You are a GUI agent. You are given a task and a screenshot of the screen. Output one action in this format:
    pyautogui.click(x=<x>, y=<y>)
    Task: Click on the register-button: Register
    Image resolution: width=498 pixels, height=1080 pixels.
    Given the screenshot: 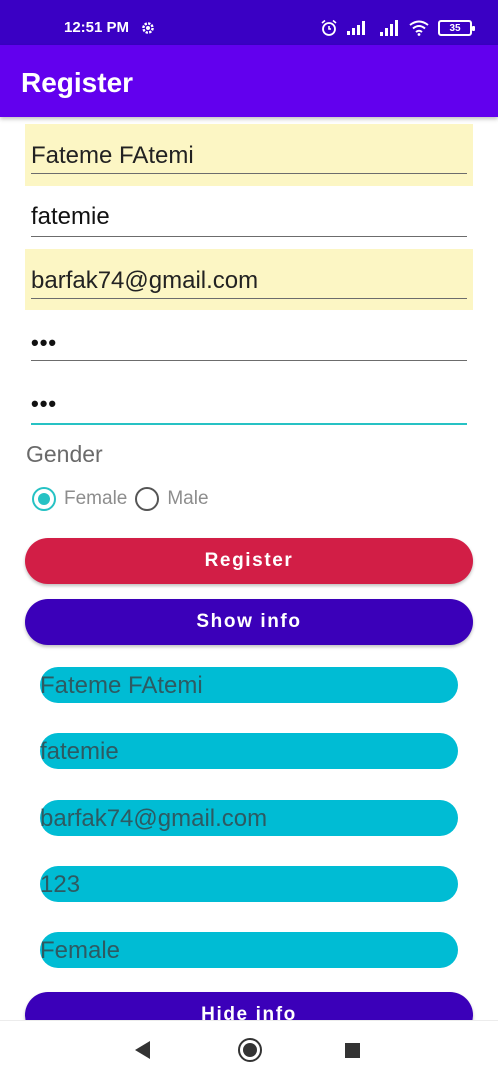 What is the action you would take?
    pyautogui.click(x=249, y=561)
    